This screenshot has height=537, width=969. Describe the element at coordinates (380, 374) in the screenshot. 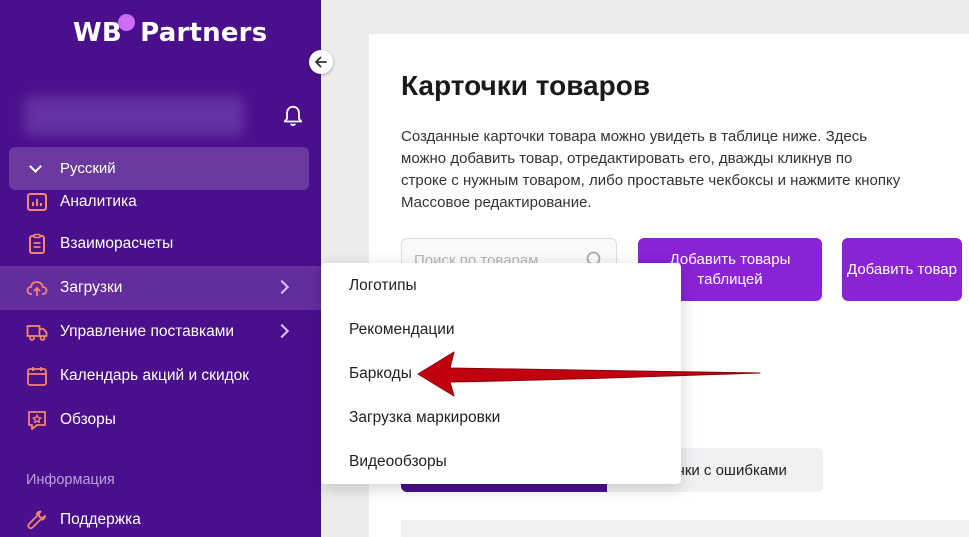

I see `submenu-item-barcodes: Баркоды` at that location.